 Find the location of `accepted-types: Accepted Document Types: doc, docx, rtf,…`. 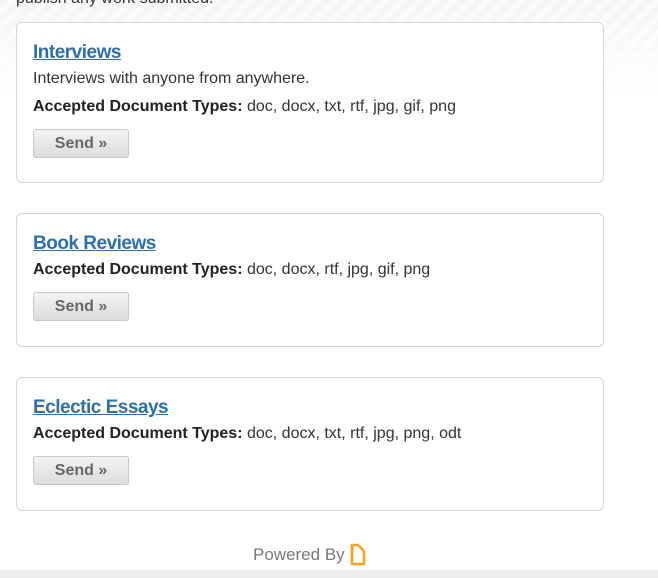

accepted-types: Accepted Document Types: doc, docx, rtf,… is located at coordinates (310, 270).